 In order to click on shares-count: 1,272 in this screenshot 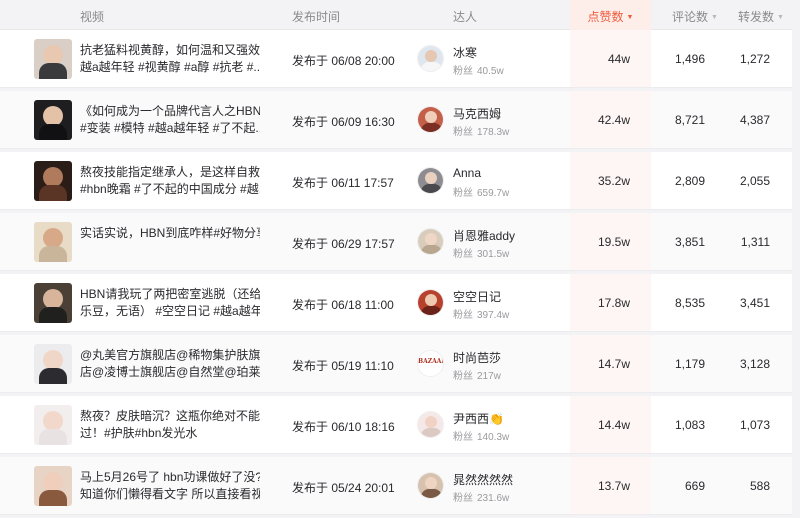, I will do `click(754, 59)`.